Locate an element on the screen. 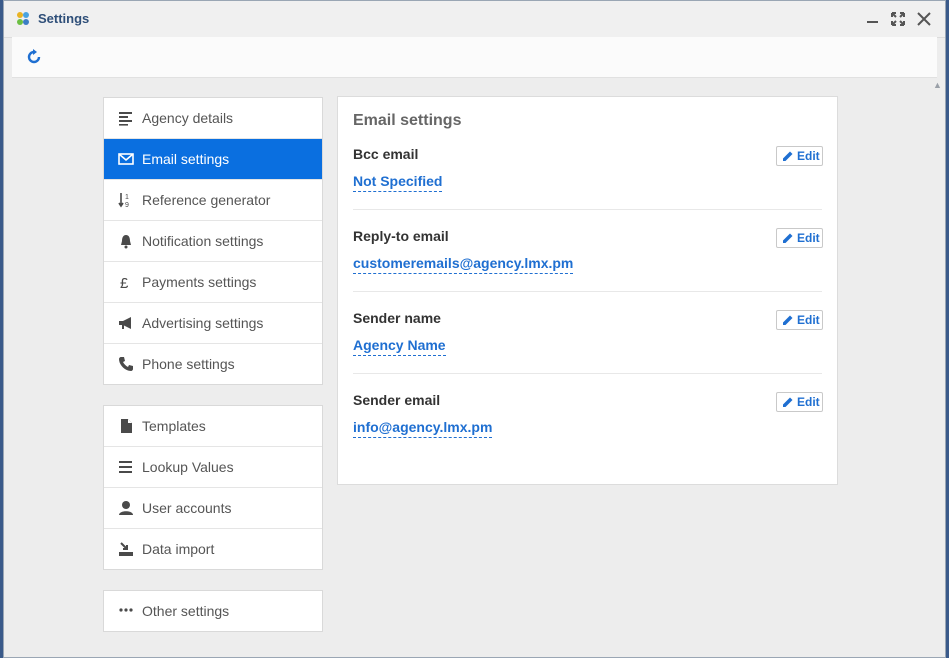  file-icon is located at coordinates (126, 426).